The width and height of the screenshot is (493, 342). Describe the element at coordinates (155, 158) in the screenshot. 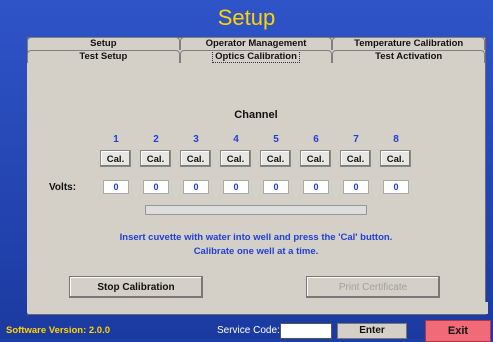

I see `cal-button-2: Cal.` at that location.